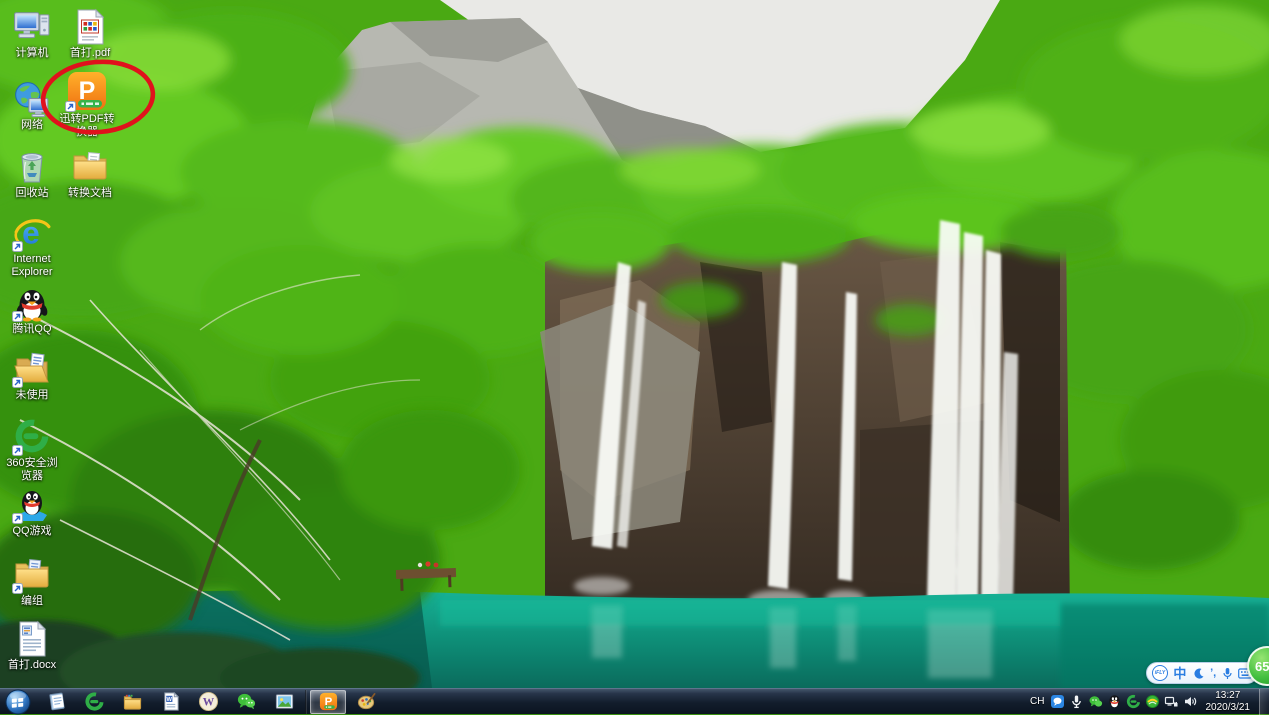 This screenshot has width=1269, height=715. What do you see at coordinates (32, 302) in the screenshot?
I see `qq-penguin-icon` at bounding box center [32, 302].